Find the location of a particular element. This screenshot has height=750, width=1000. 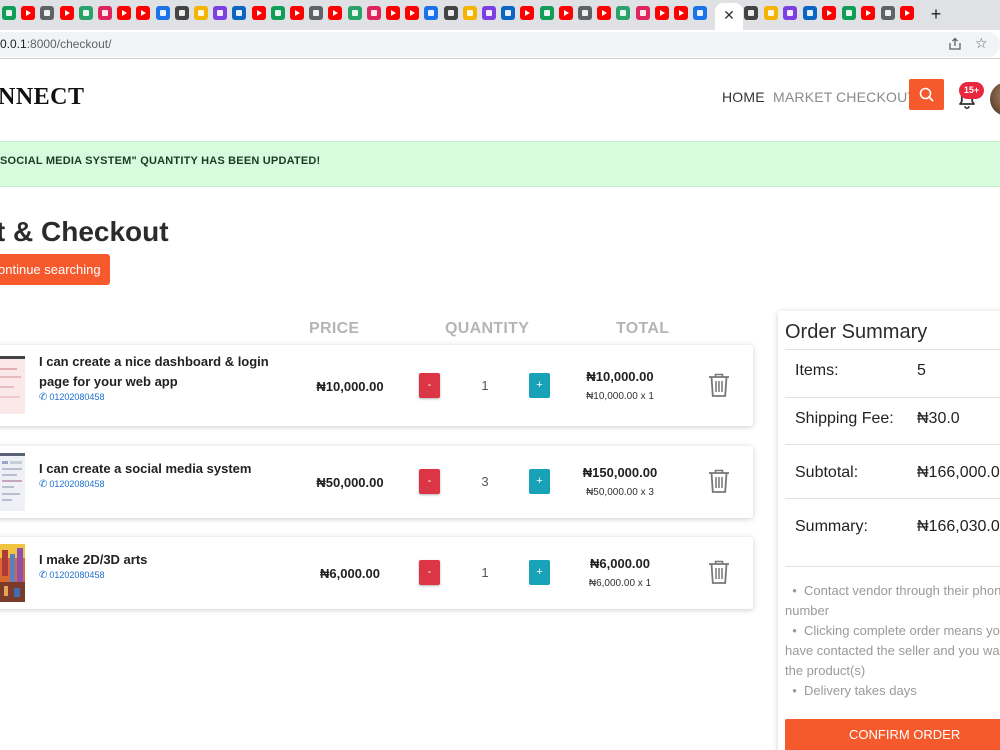

nav-home-link: HOME is located at coordinates (743, 97).